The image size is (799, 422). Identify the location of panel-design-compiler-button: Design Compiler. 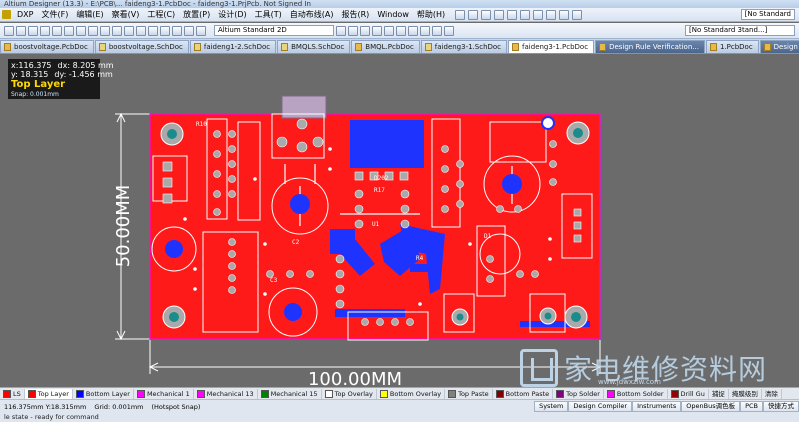
(600, 406).